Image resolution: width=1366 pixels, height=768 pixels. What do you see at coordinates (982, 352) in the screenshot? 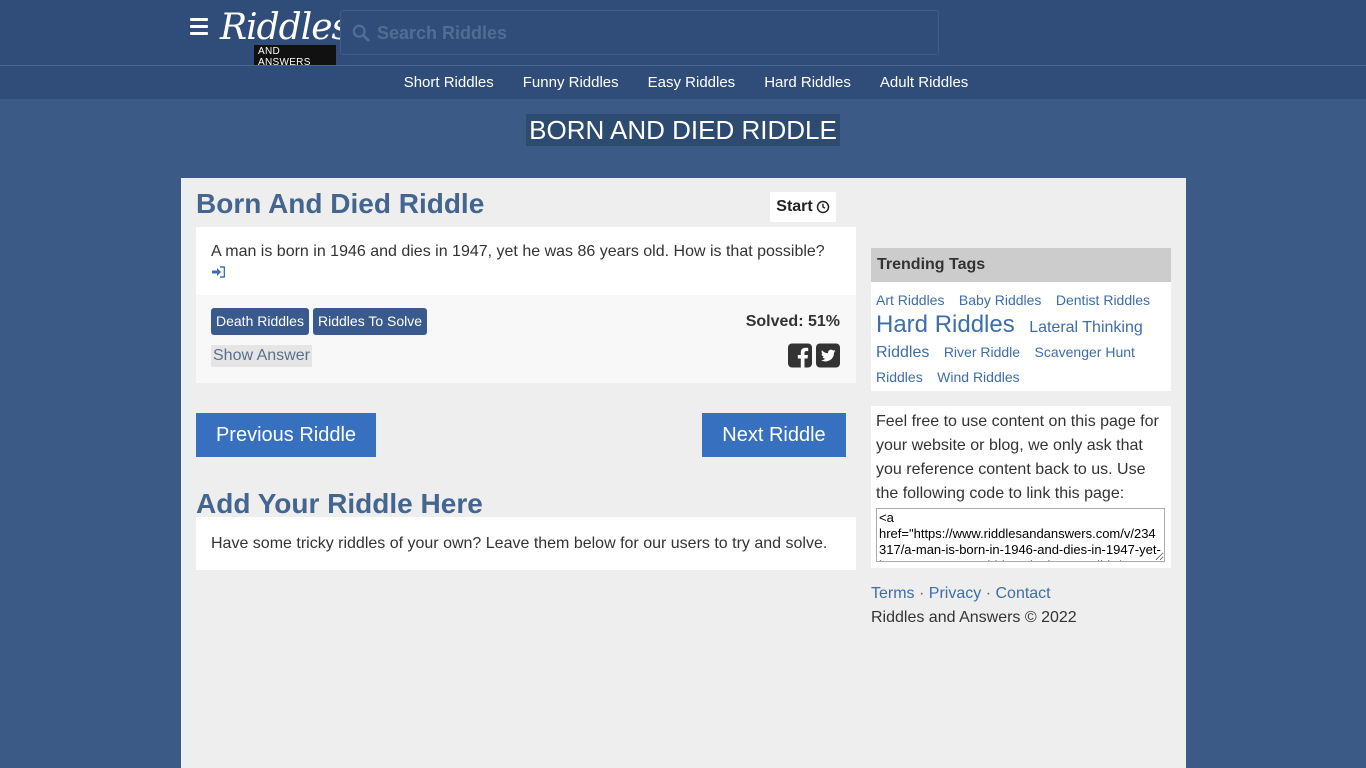
I see `tag-link: River Riddle` at bounding box center [982, 352].